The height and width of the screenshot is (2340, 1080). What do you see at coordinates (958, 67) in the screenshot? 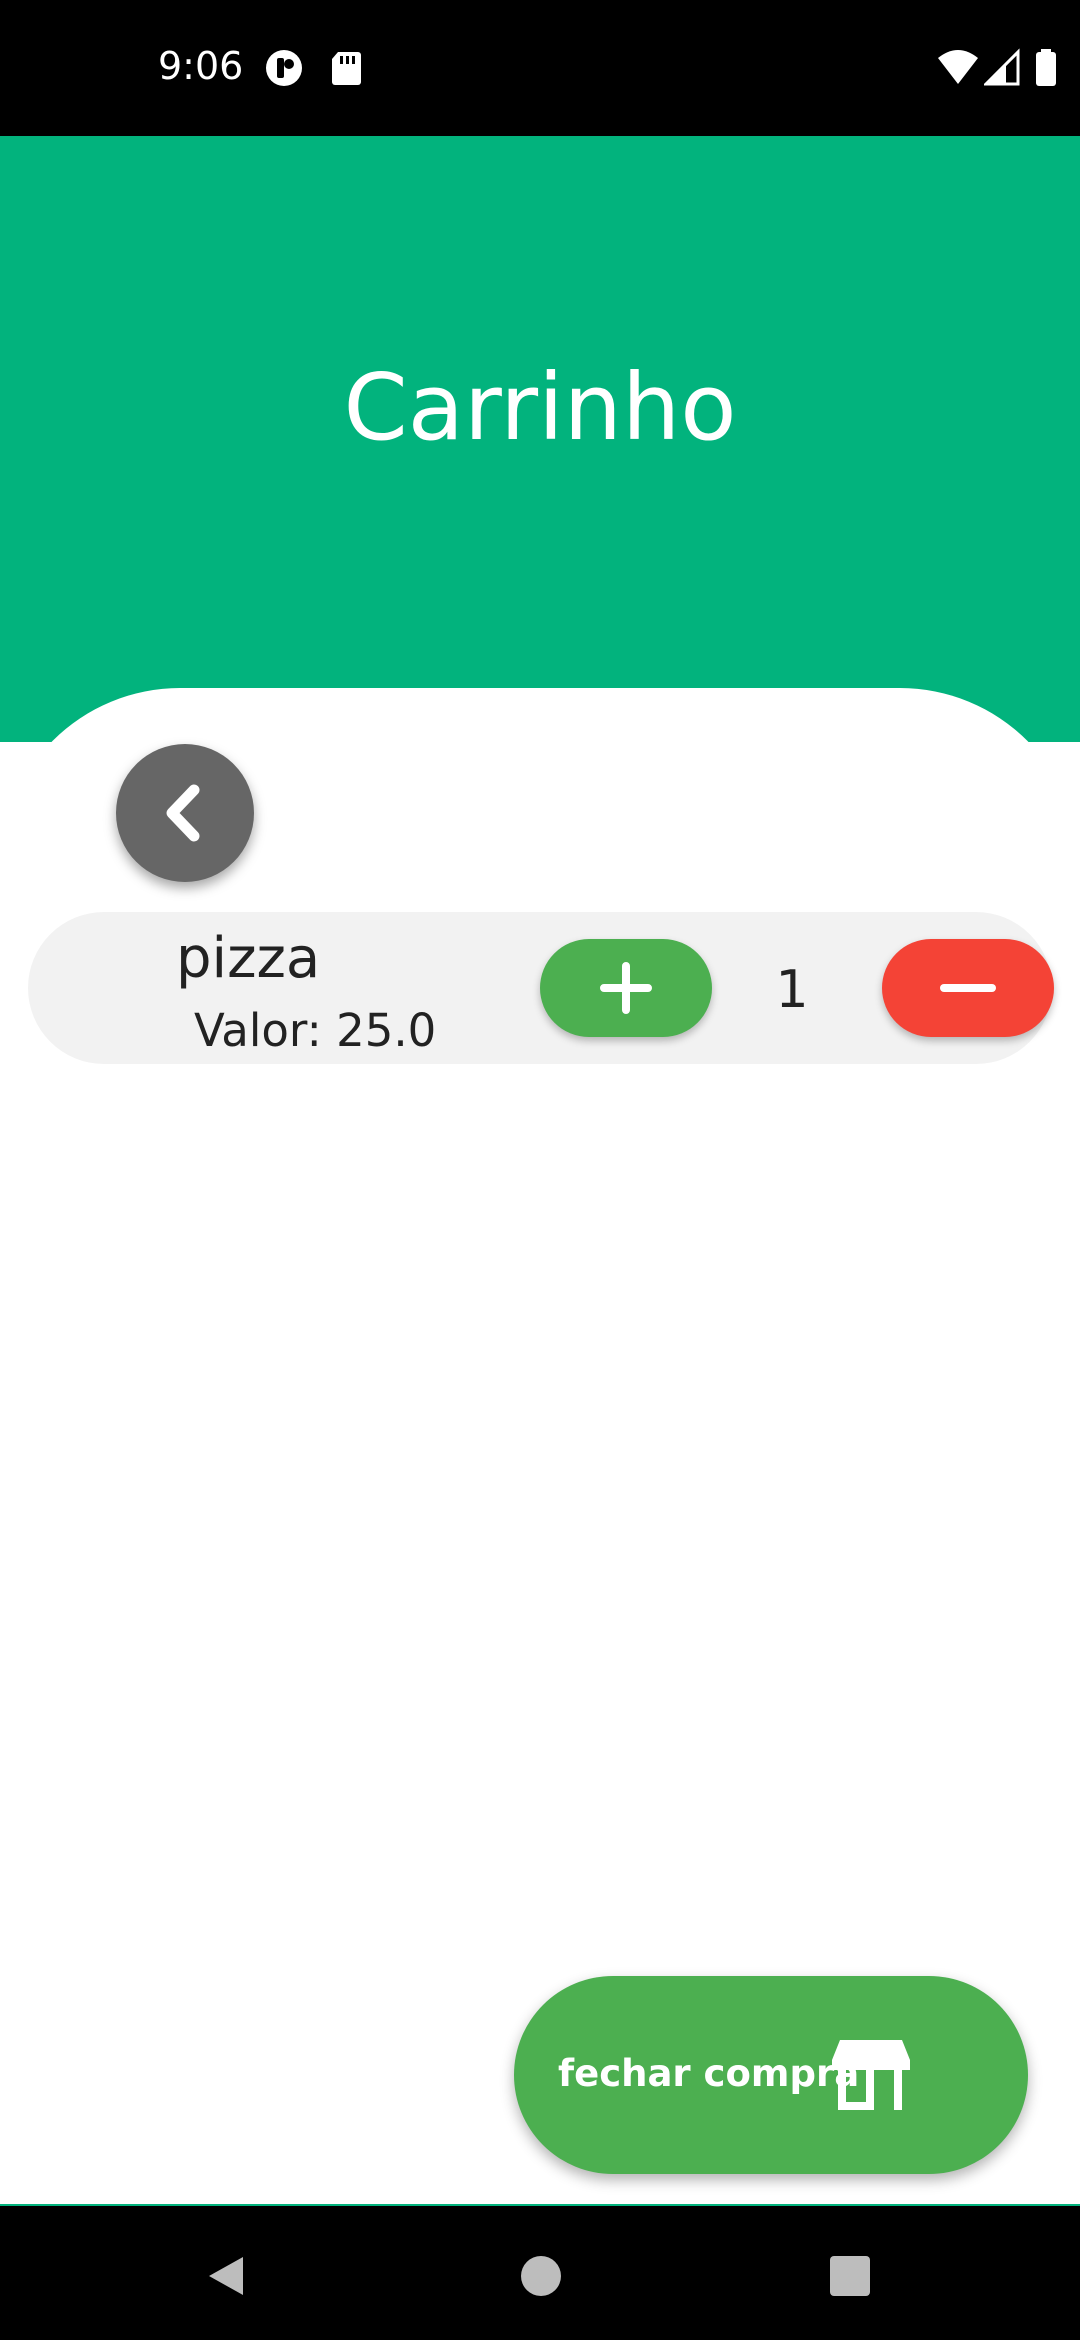
I see `wifi-icon` at bounding box center [958, 67].